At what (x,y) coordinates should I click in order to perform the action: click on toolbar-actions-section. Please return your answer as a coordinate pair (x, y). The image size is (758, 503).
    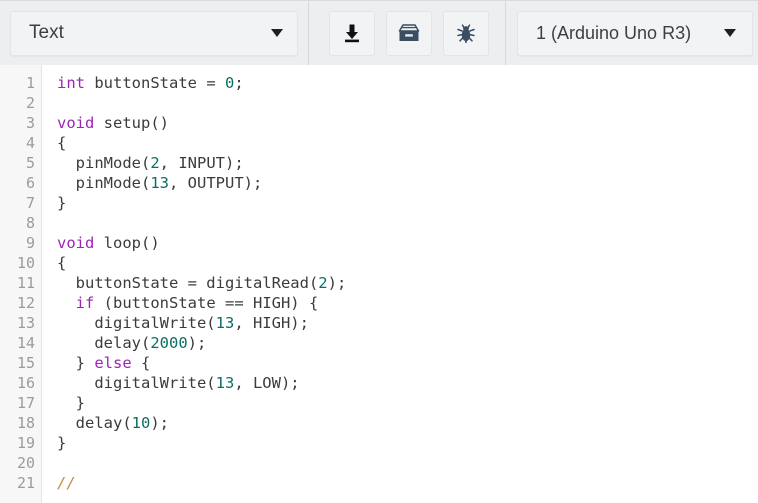
    Looking at the image, I should click on (407, 33).